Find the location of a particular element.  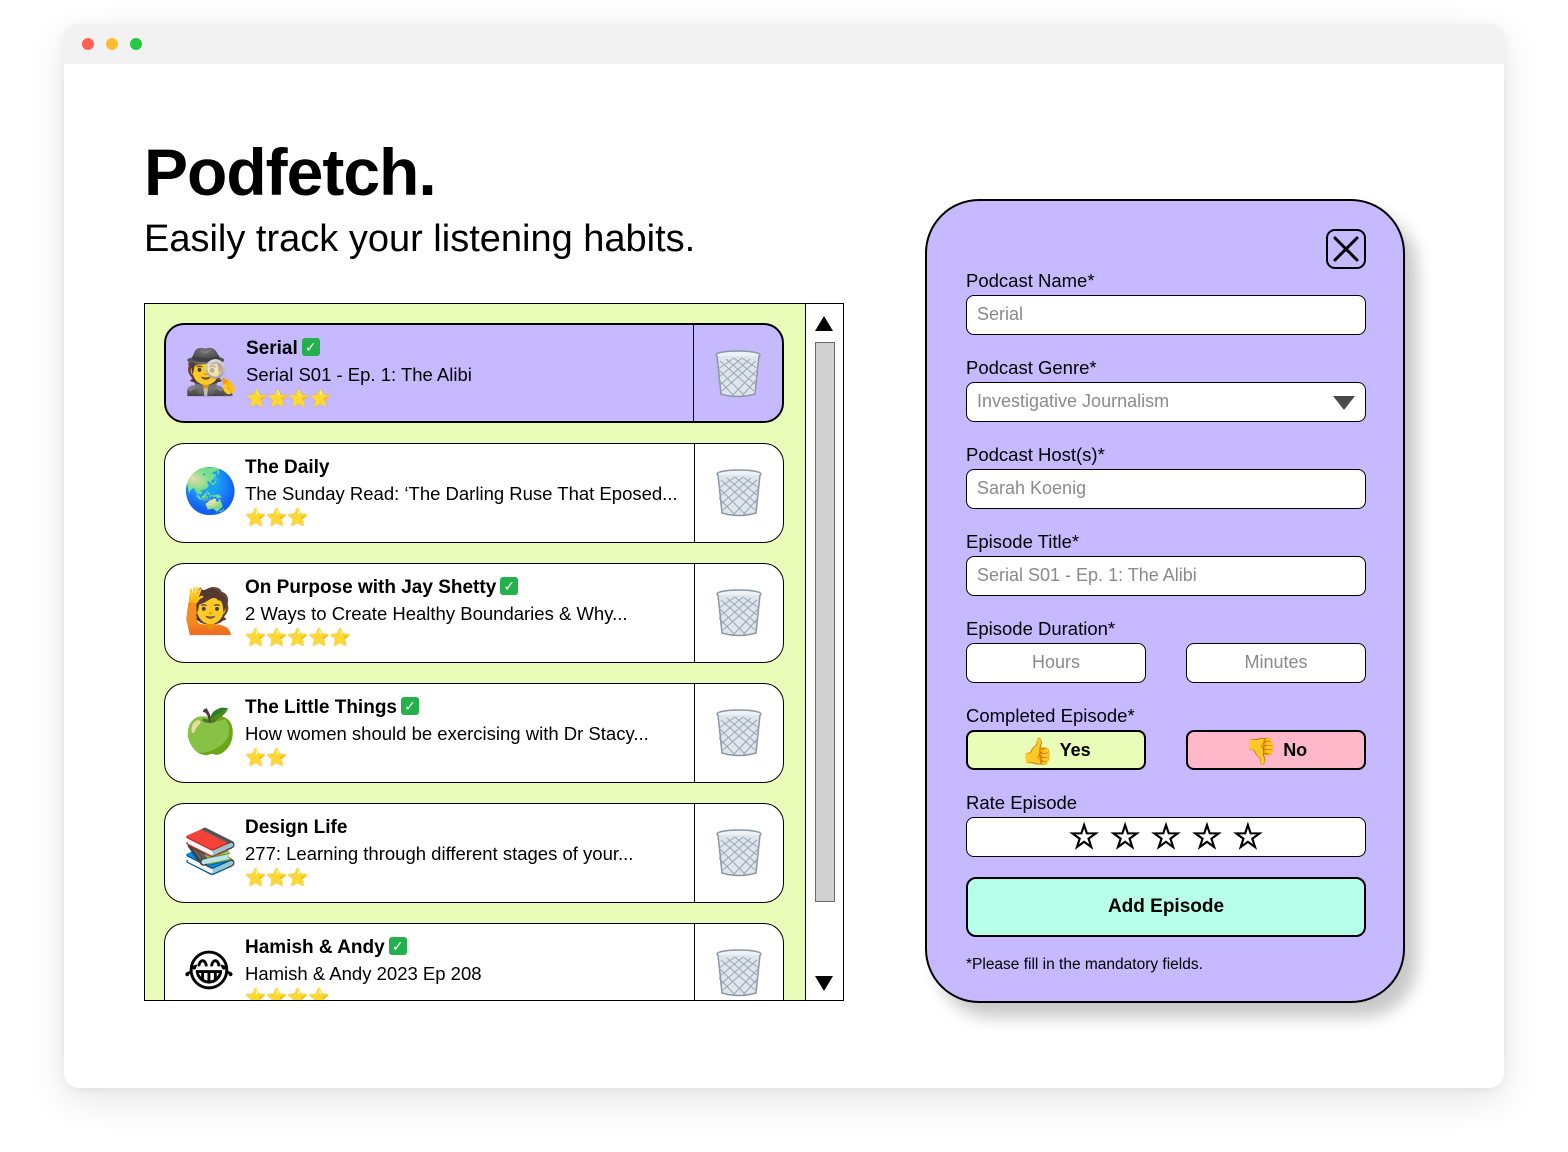

list-scrollbar is located at coordinates (824, 652).